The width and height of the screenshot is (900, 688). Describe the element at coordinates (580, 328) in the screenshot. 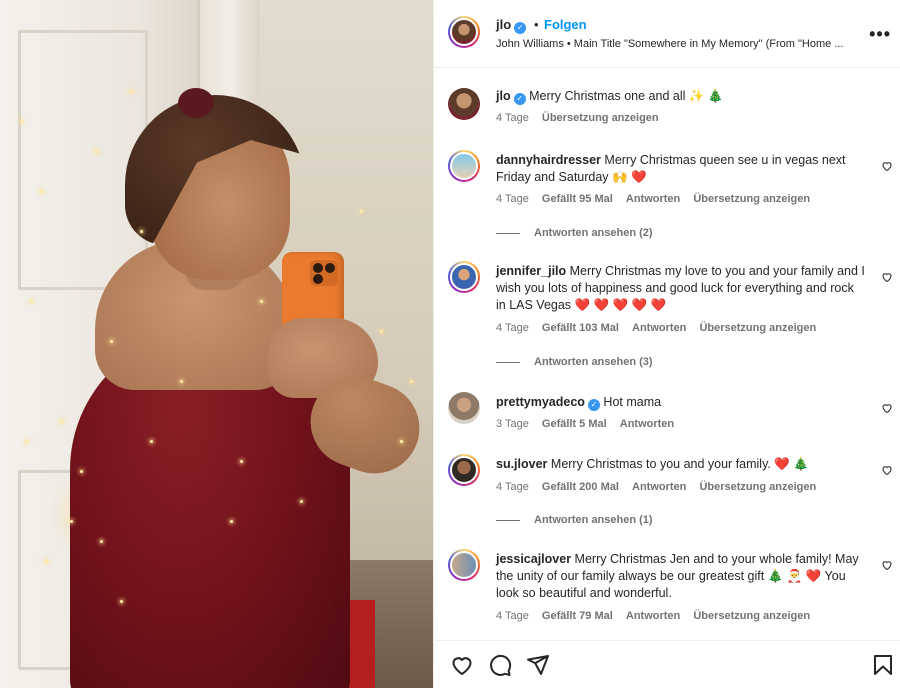

I see `likes-count: Gefällt 103 Mal` at that location.